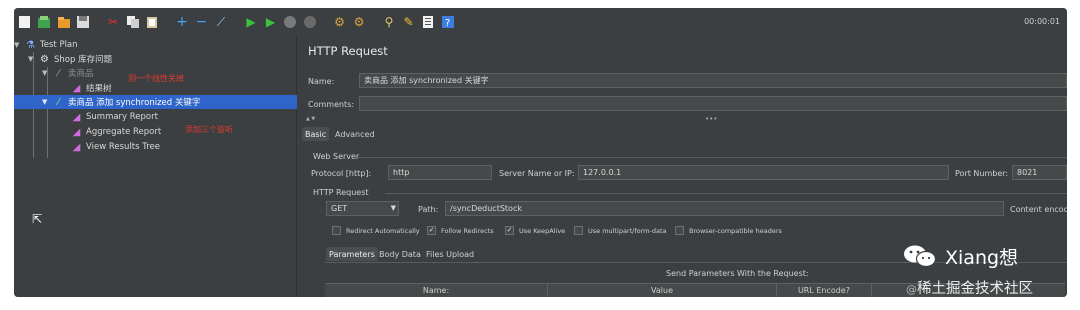 The height and width of the screenshot is (310, 1080). Describe the element at coordinates (44, 22) in the screenshot. I see `templates-icon` at that location.